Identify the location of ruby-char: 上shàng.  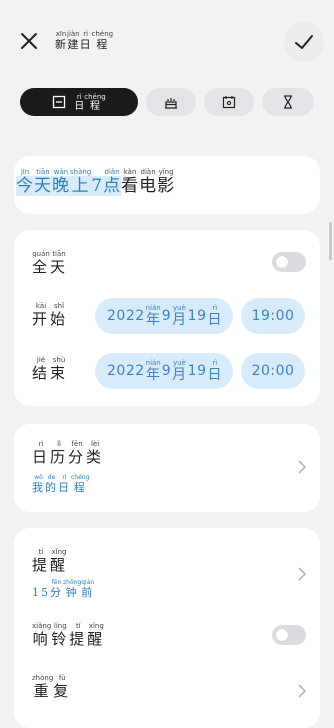
(81, 182).